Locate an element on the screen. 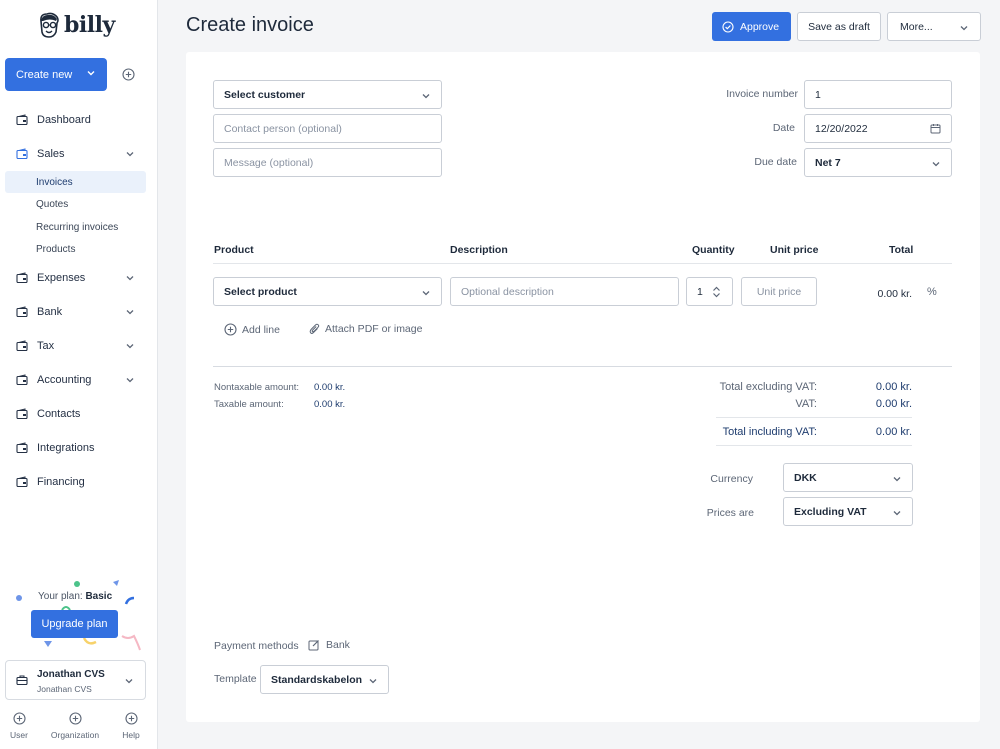 This screenshot has width=1000, height=749. taxable-value: 0.00 kr. is located at coordinates (330, 404).